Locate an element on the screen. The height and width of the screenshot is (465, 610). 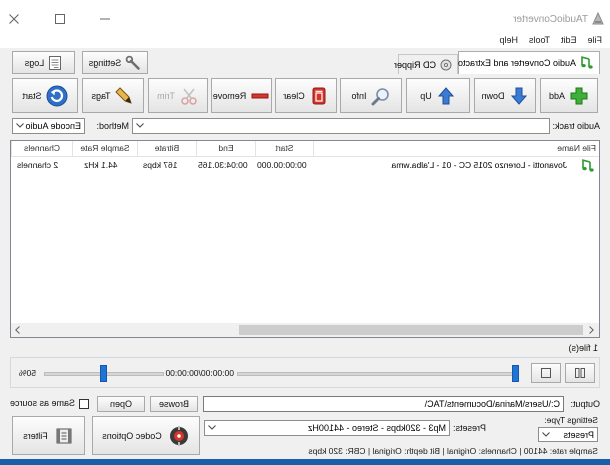
column-header-channels: Channels is located at coordinates (41, 149).